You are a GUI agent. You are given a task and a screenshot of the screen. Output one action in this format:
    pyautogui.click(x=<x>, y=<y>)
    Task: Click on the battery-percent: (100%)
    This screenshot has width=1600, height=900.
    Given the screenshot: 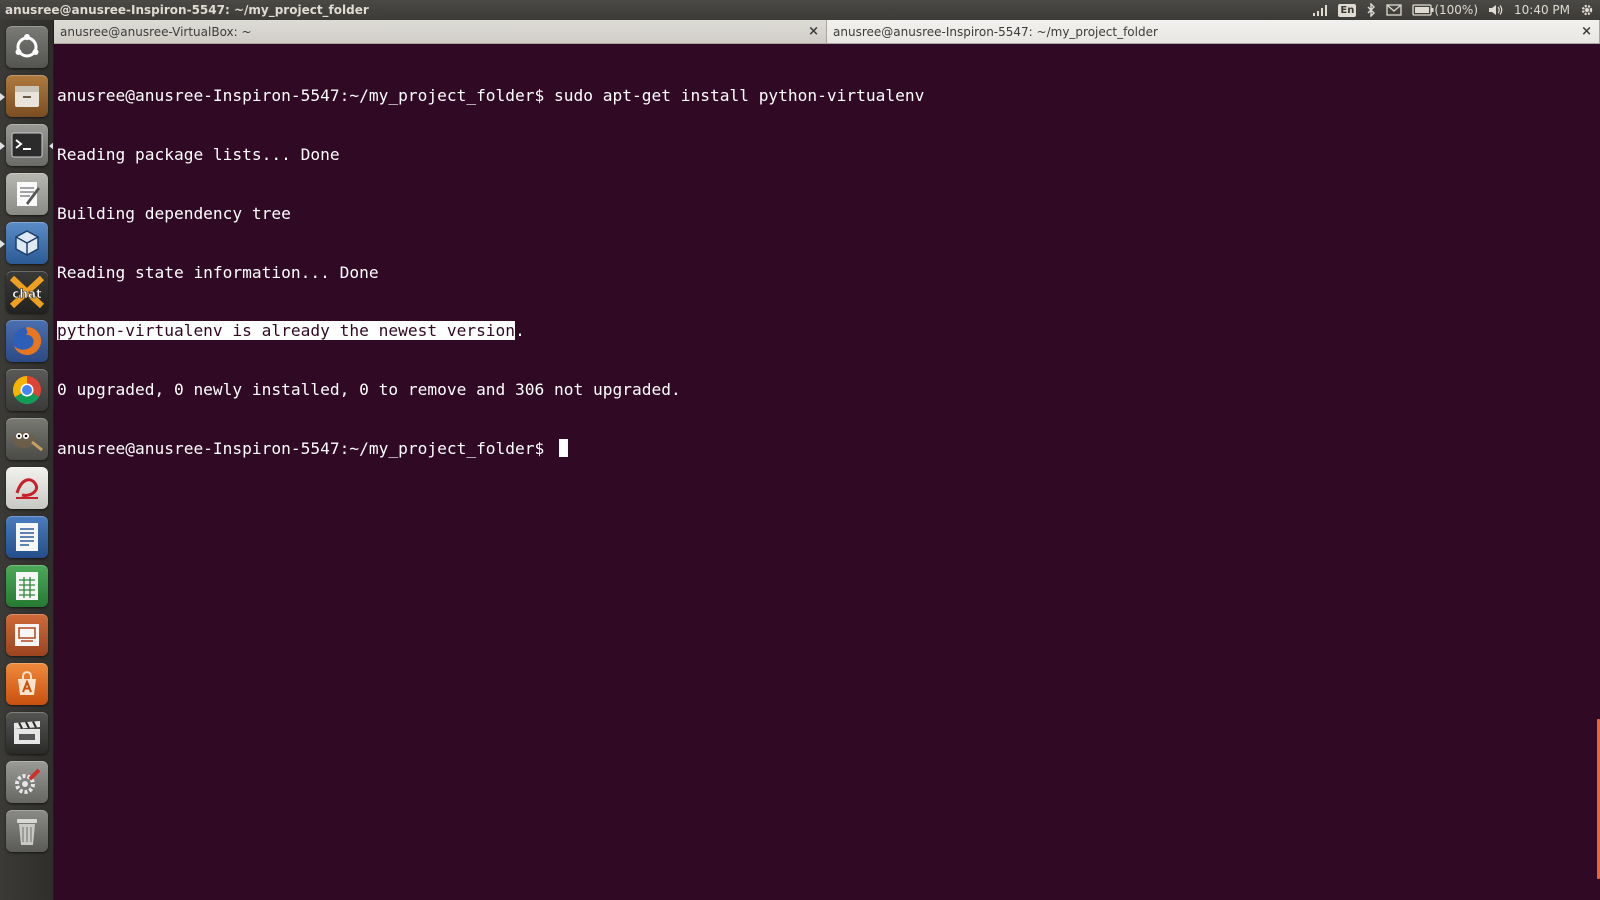 What is the action you would take?
    pyautogui.click(x=1456, y=10)
    